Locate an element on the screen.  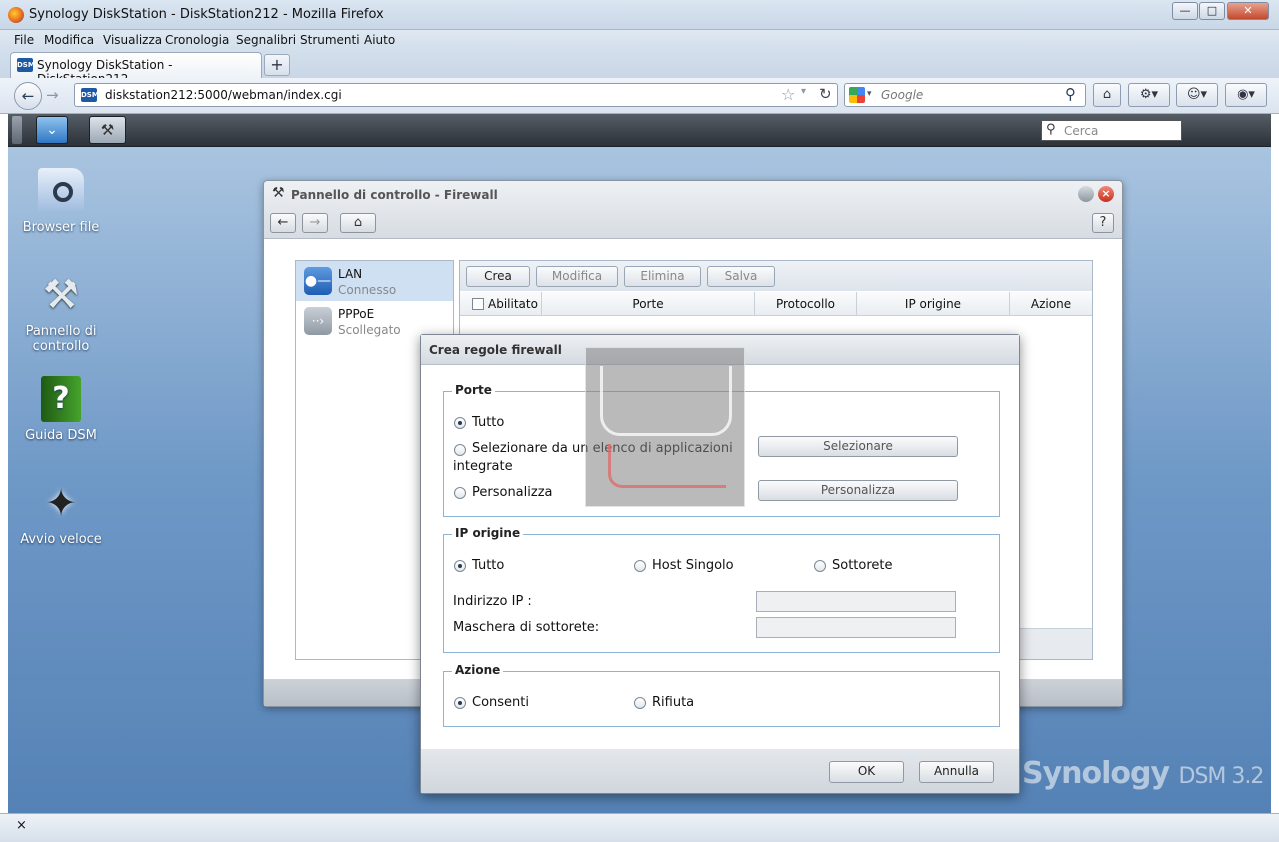
addon-face-icon: ☺▾ is located at coordinates (1197, 95).